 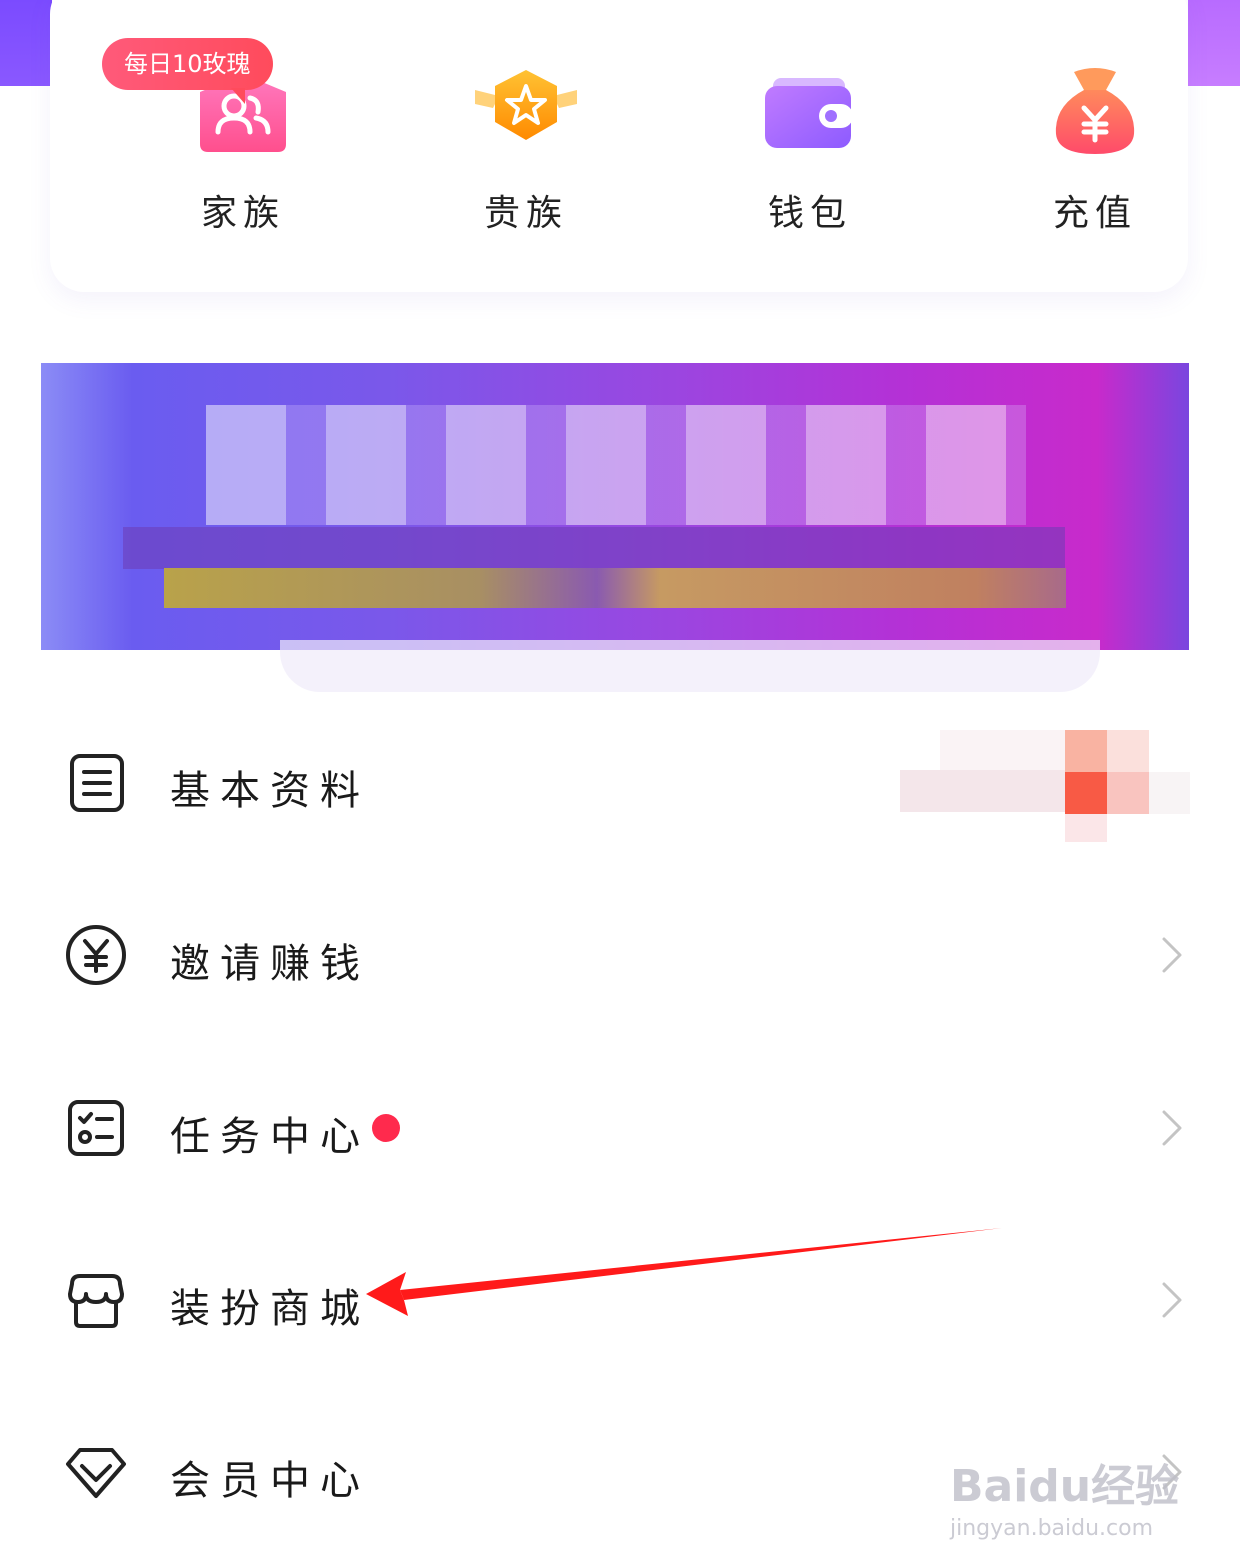 What do you see at coordinates (616, 465) in the screenshot?
I see `banner-blurred-text` at bounding box center [616, 465].